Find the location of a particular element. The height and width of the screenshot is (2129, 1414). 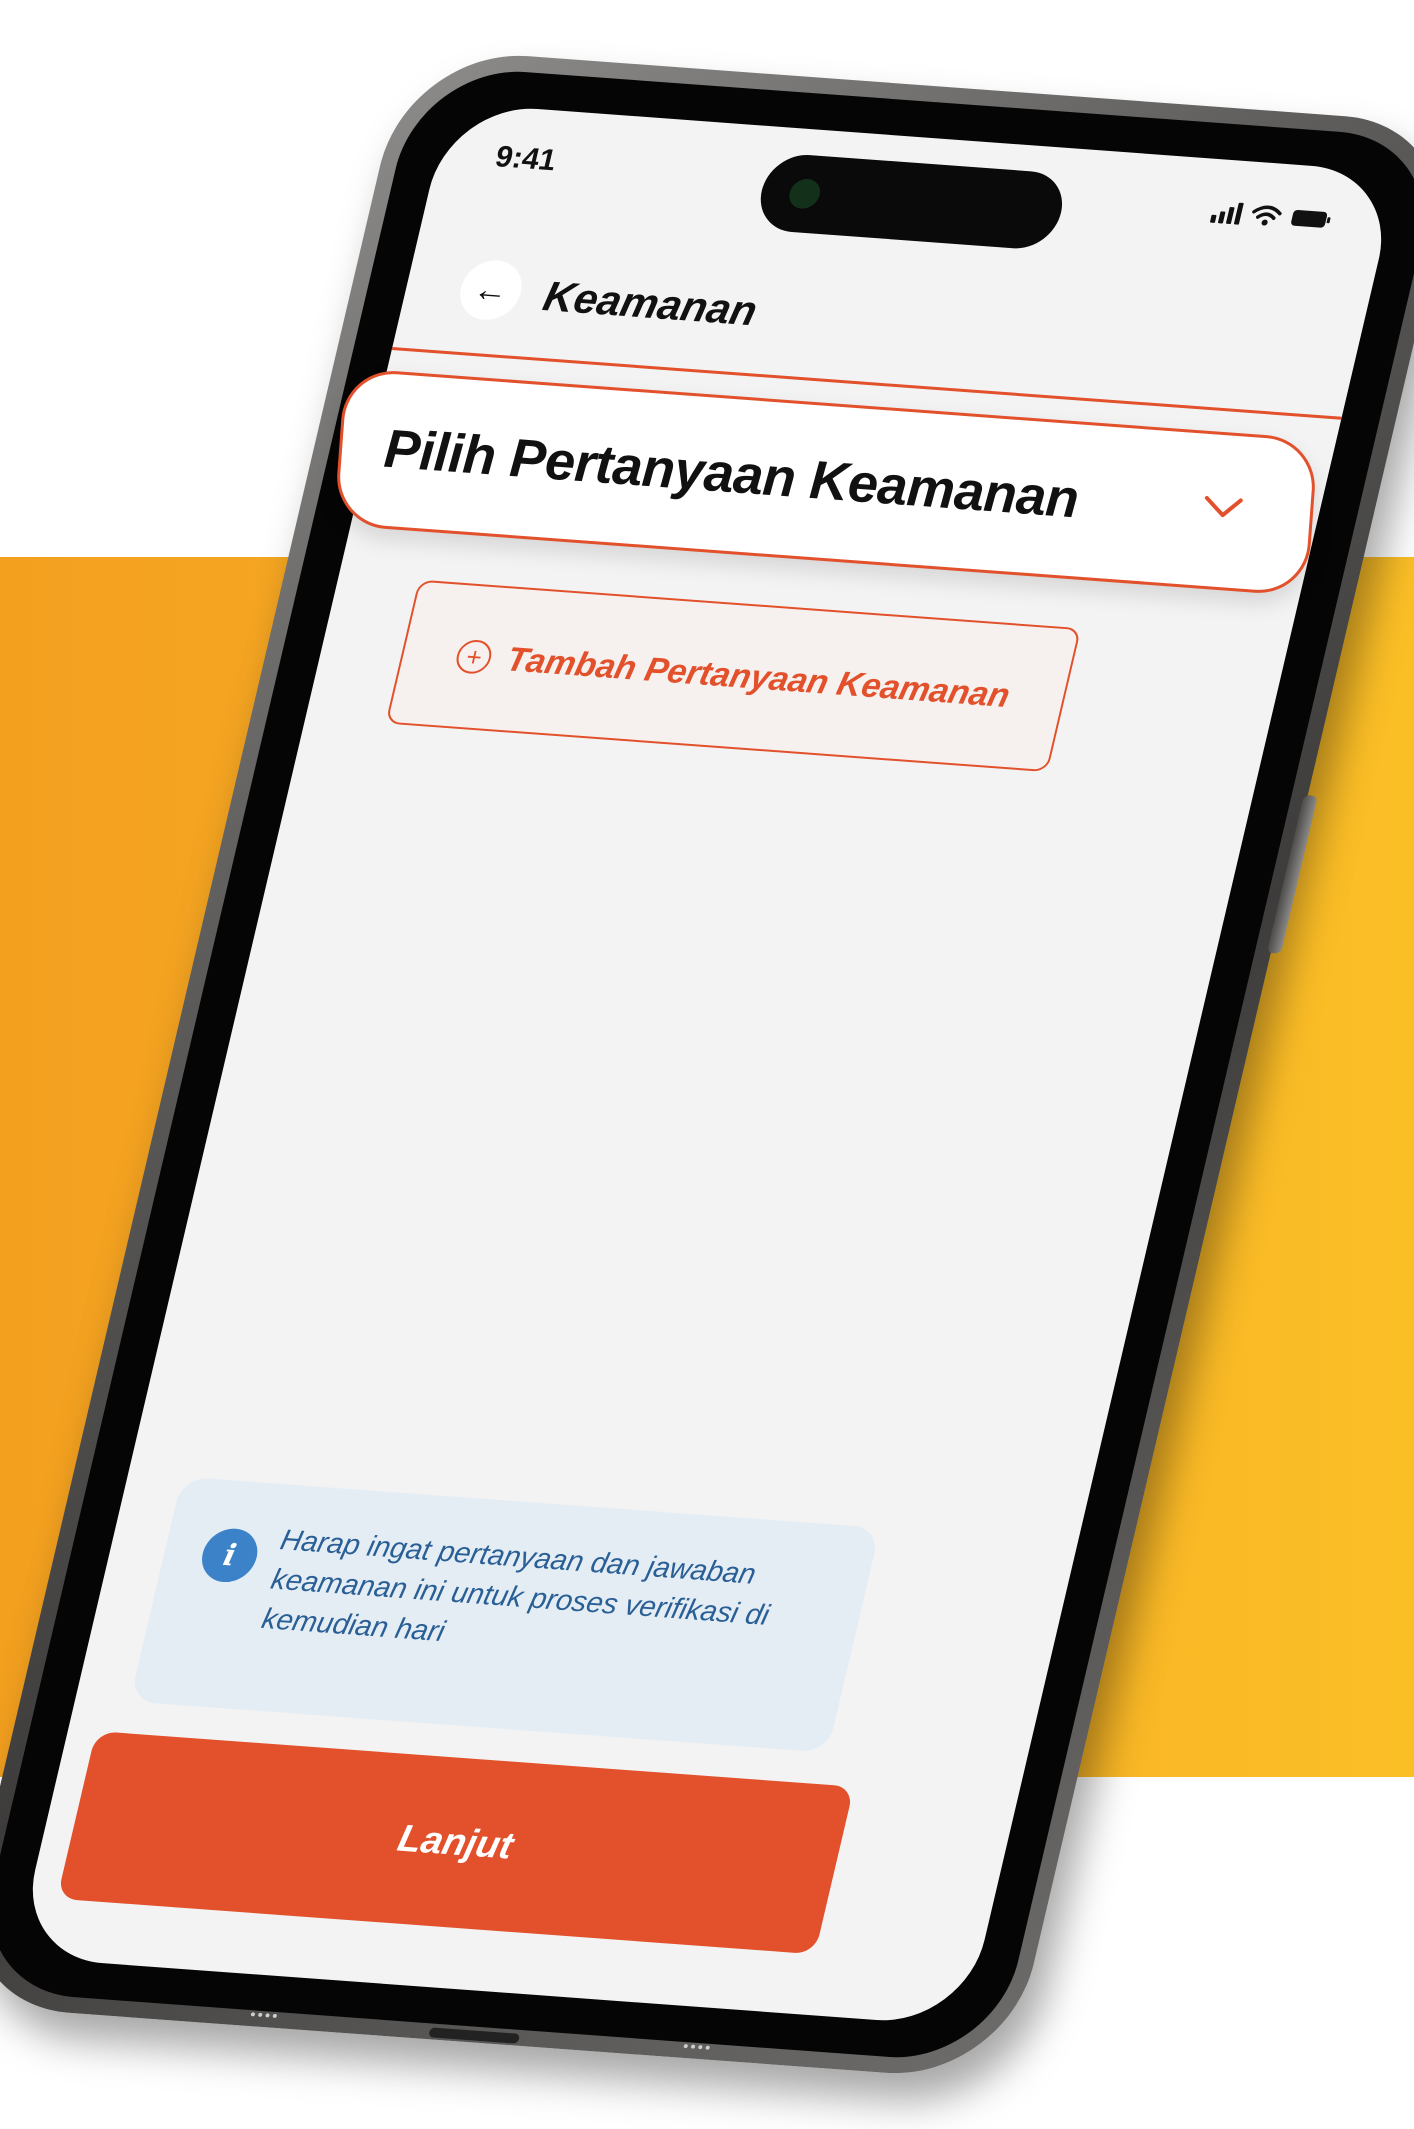

back-arrow-icon: ← is located at coordinates (491, 290).